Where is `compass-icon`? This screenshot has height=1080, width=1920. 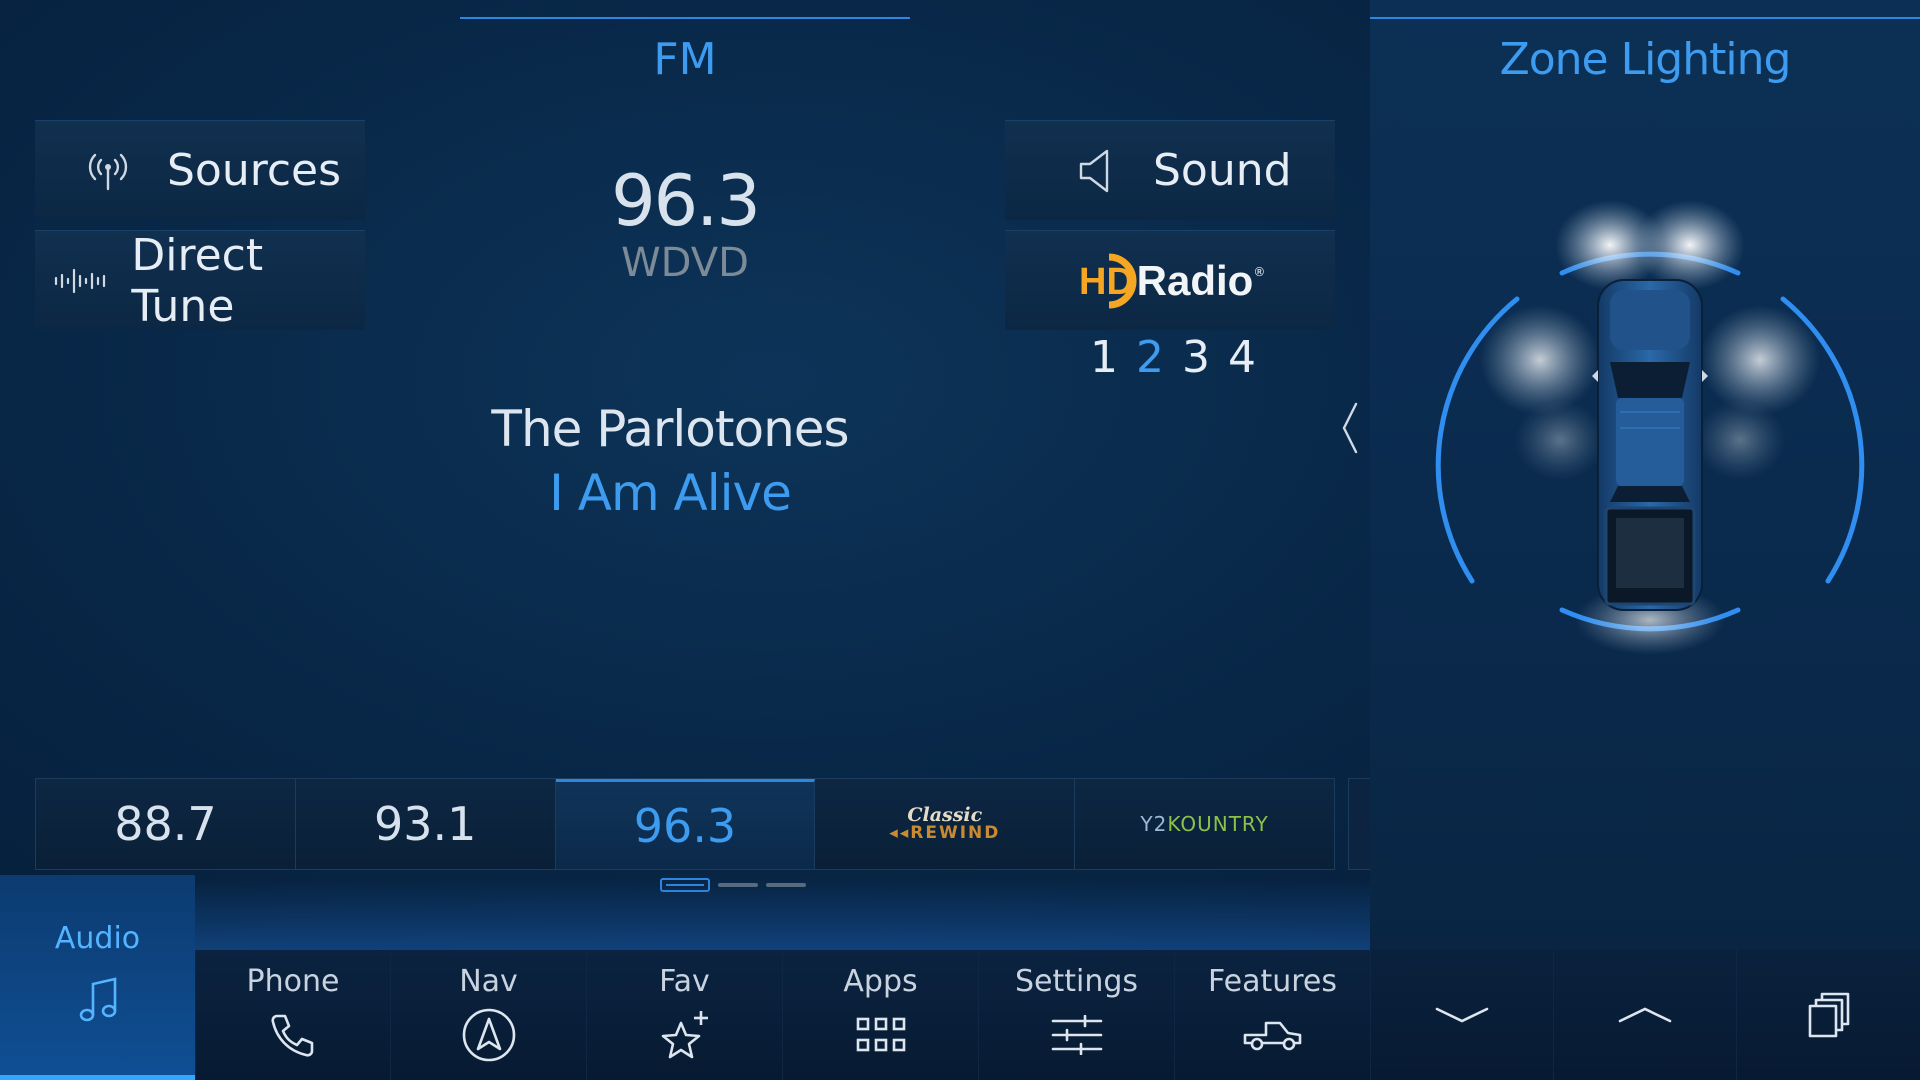
compass-icon is located at coordinates (489, 1035).